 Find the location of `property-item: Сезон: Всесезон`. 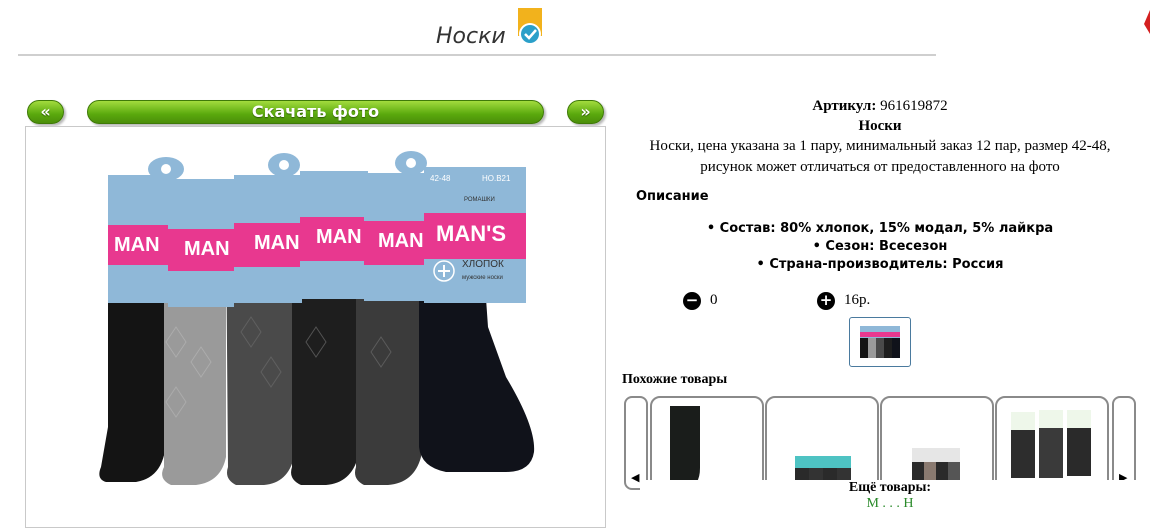

property-item: Сезон: Всесезон is located at coordinates (880, 247).